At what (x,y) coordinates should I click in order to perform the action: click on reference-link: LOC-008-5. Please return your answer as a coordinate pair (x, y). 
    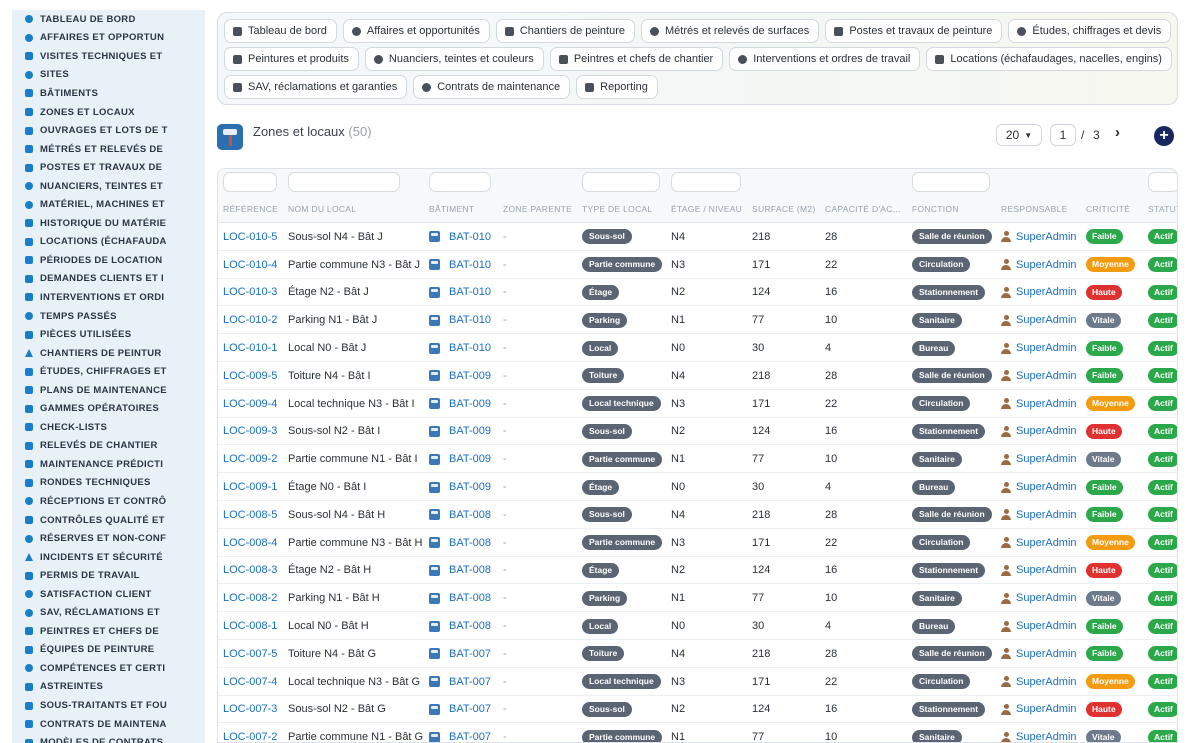
    Looking at the image, I should click on (250, 515).